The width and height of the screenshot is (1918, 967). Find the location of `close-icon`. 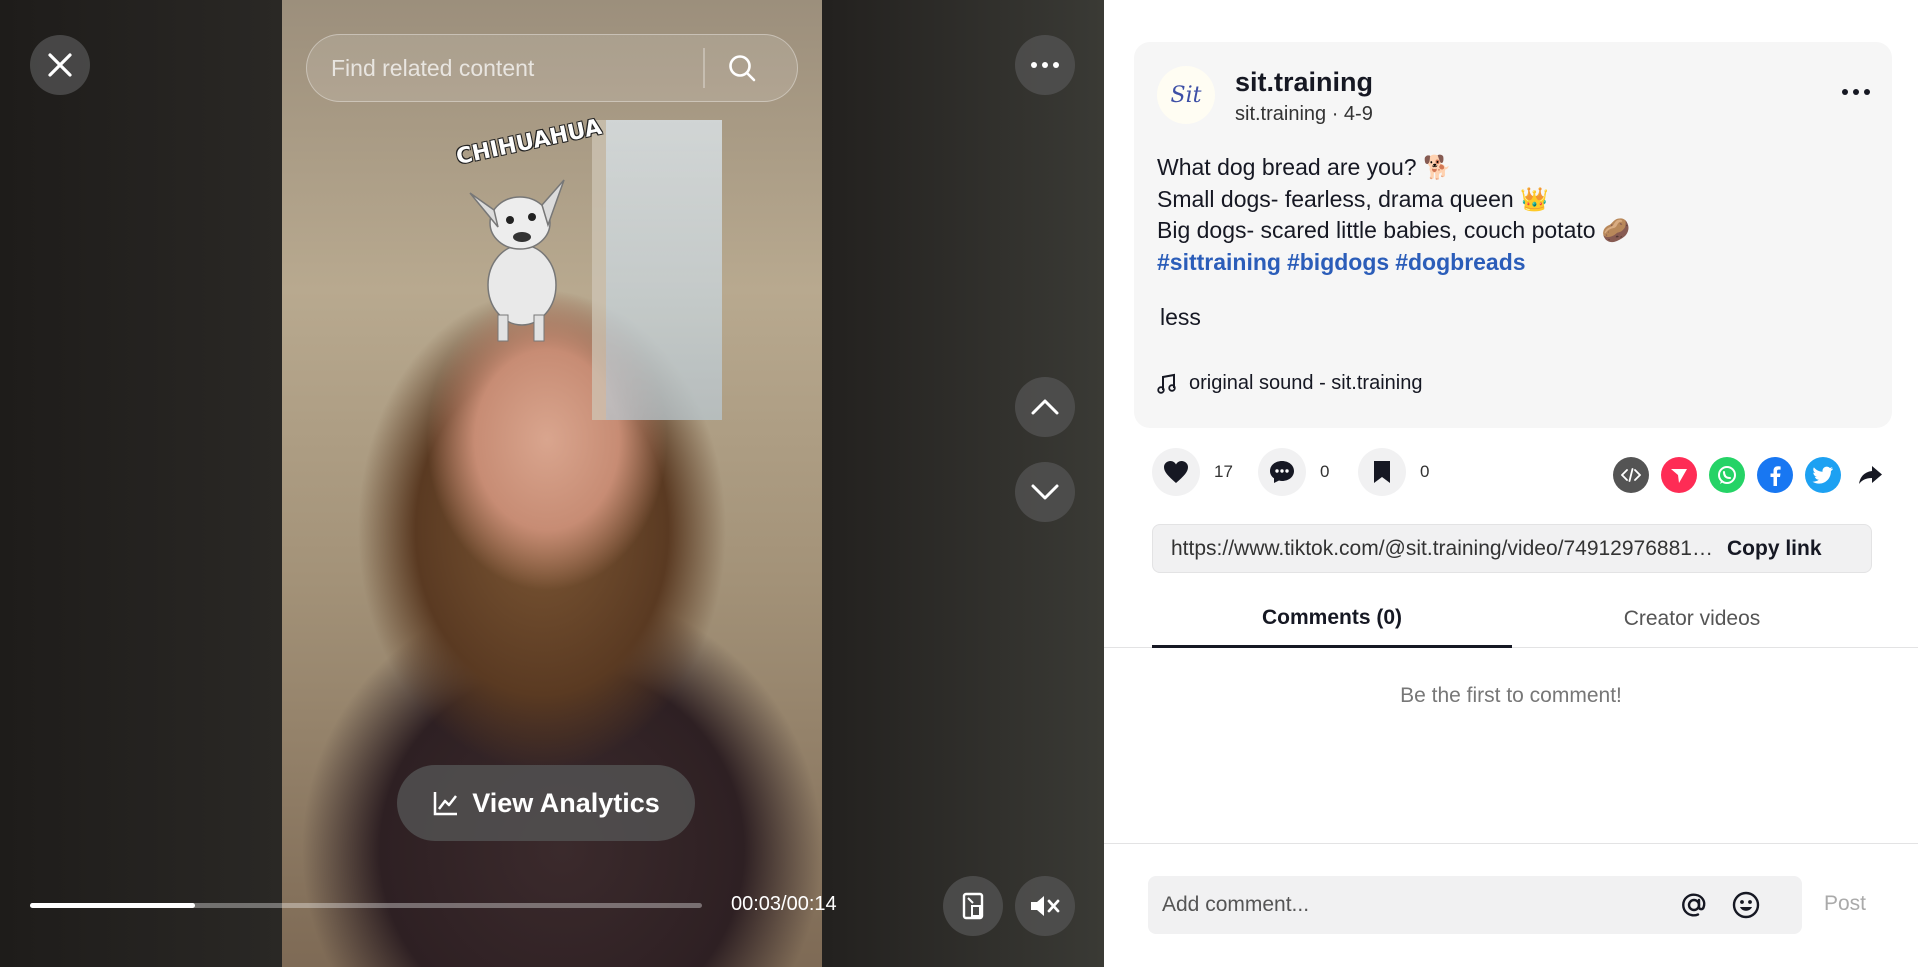

close-icon is located at coordinates (60, 65).